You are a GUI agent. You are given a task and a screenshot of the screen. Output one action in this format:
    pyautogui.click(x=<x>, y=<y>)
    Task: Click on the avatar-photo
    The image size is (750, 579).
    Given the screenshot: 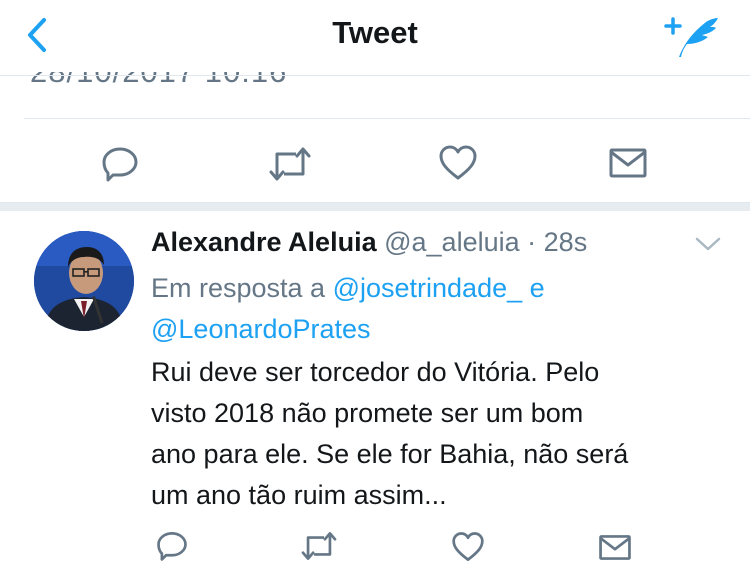 What is the action you would take?
    pyautogui.click(x=84, y=281)
    